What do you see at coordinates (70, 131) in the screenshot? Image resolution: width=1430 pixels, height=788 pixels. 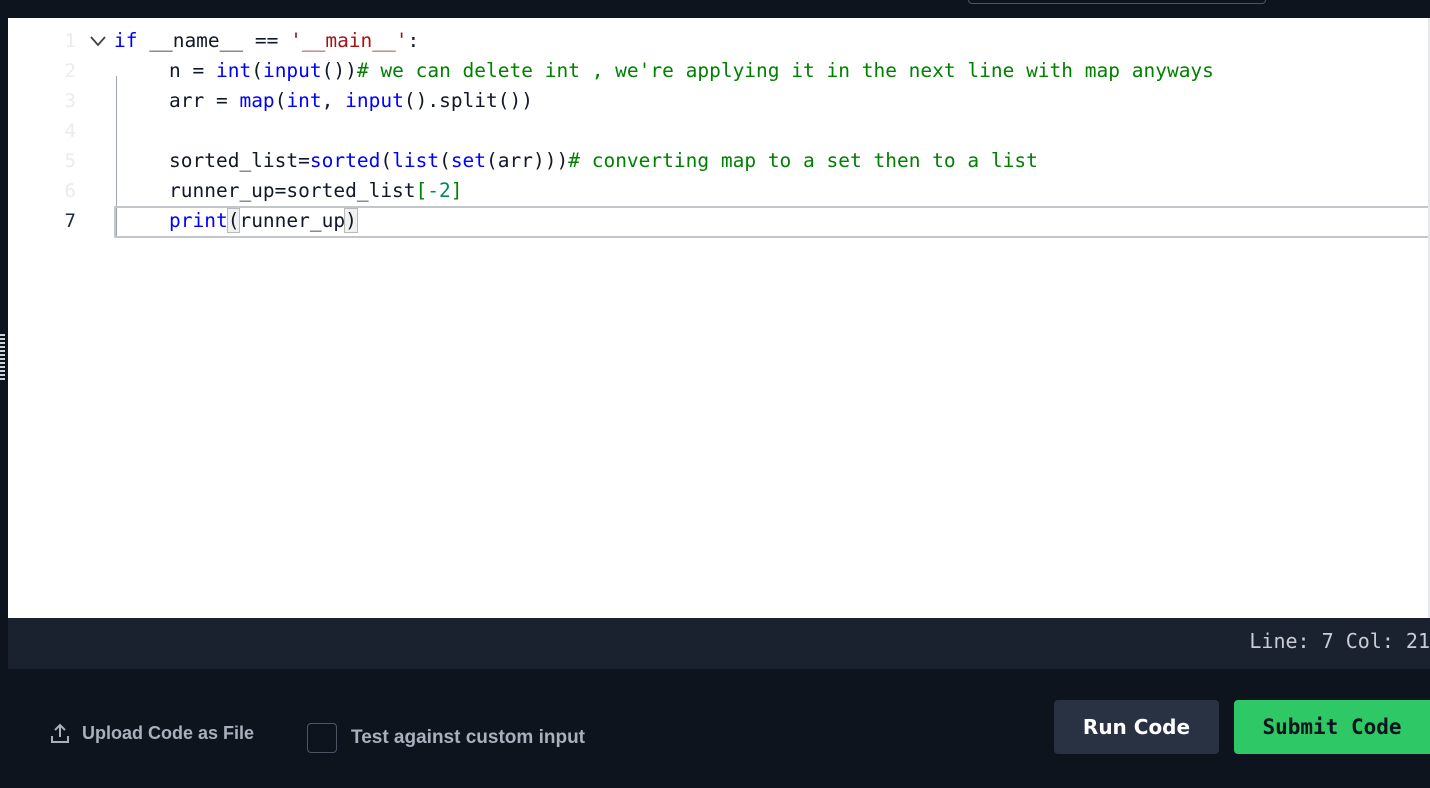 I see `line-number: 4` at bounding box center [70, 131].